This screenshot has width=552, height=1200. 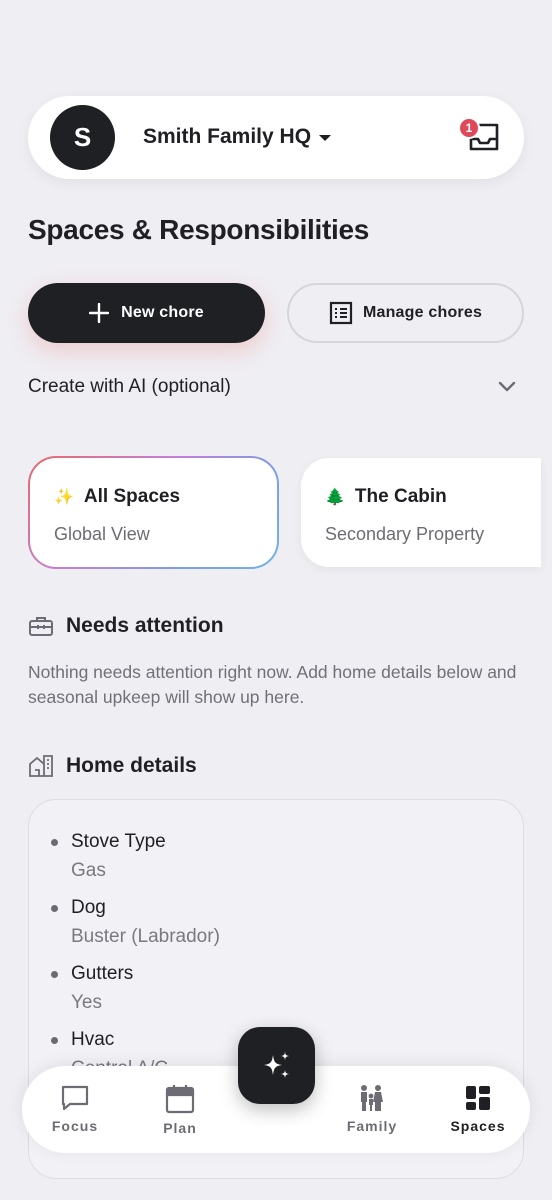 I want to click on household-switcher: Smith Family HQ, so click(x=237, y=137).